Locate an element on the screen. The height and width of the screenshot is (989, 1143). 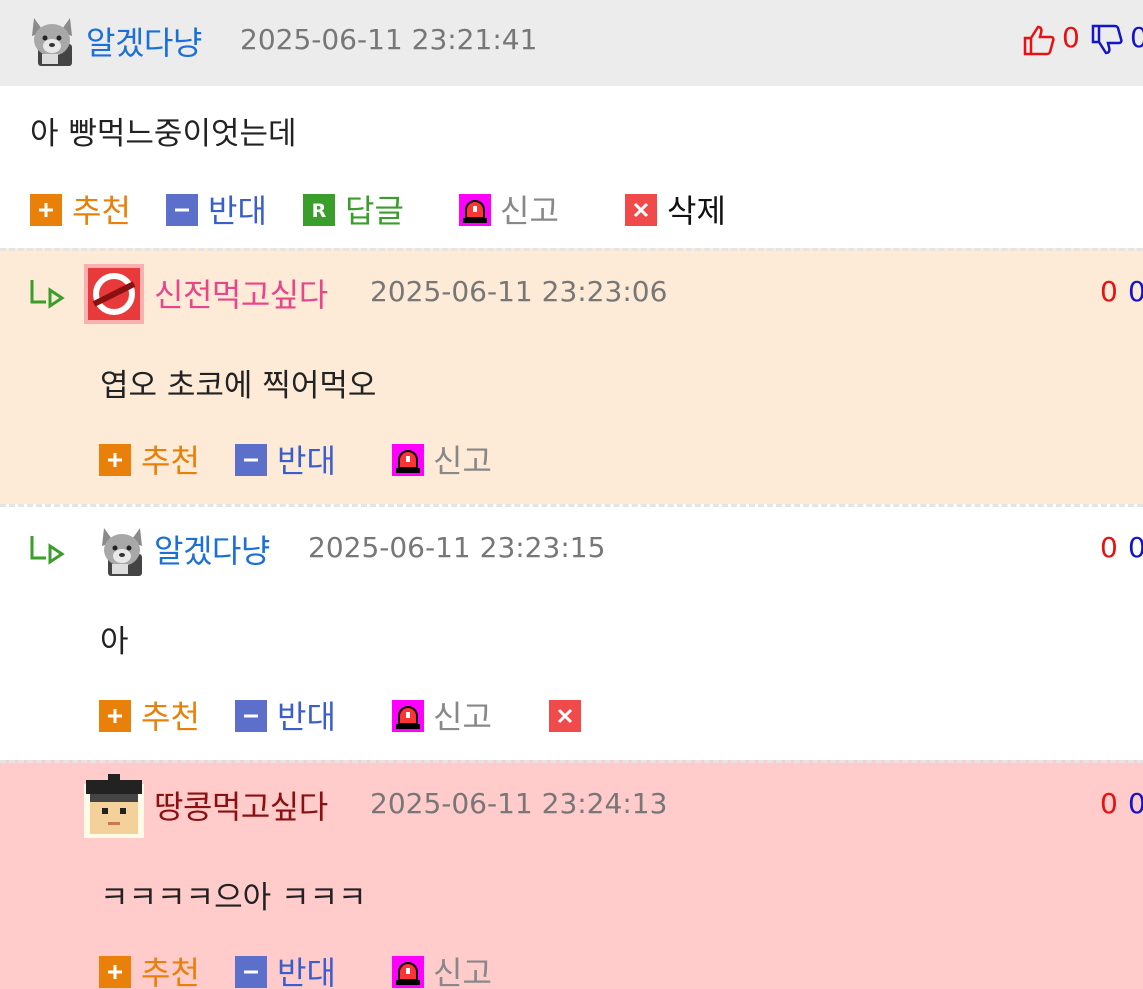
comment-nickname: 신전먹고싶다 is located at coordinates (241, 293).